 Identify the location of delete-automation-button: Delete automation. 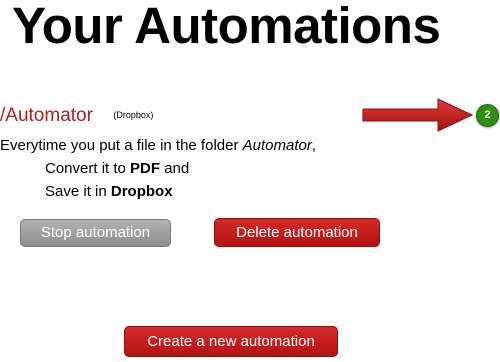
(297, 232).